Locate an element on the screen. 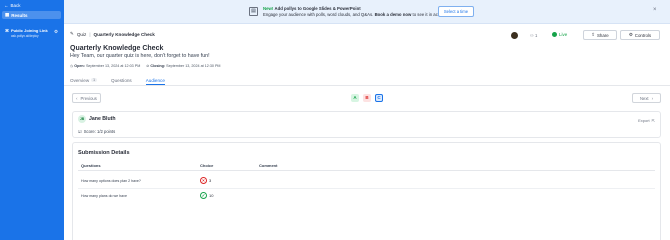 The width and height of the screenshot is (670, 240). tab-label: Questions is located at coordinates (121, 80).